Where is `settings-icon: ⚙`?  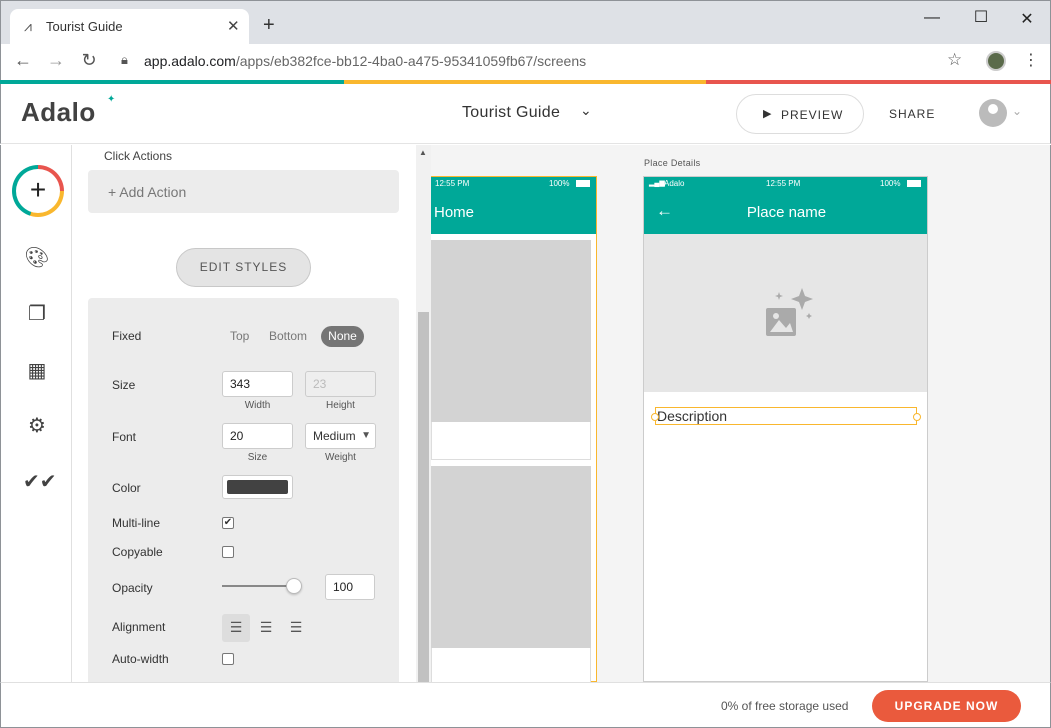 settings-icon: ⚙ is located at coordinates (37, 426).